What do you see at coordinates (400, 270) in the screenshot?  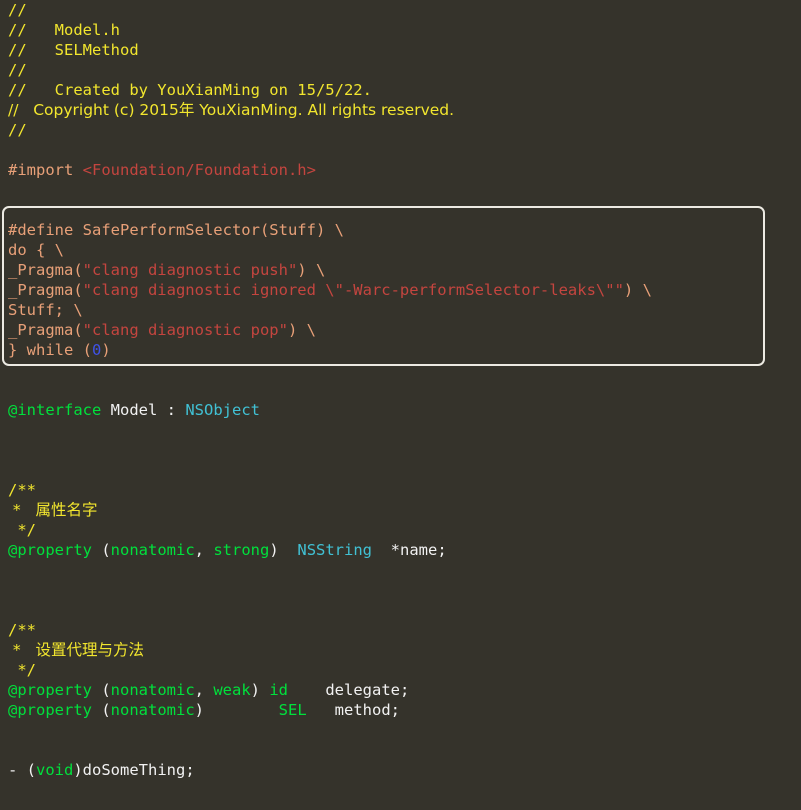 I see `define-line-3: _Pragma("clang diagnostic push") \` at bounding box center [400, 270].